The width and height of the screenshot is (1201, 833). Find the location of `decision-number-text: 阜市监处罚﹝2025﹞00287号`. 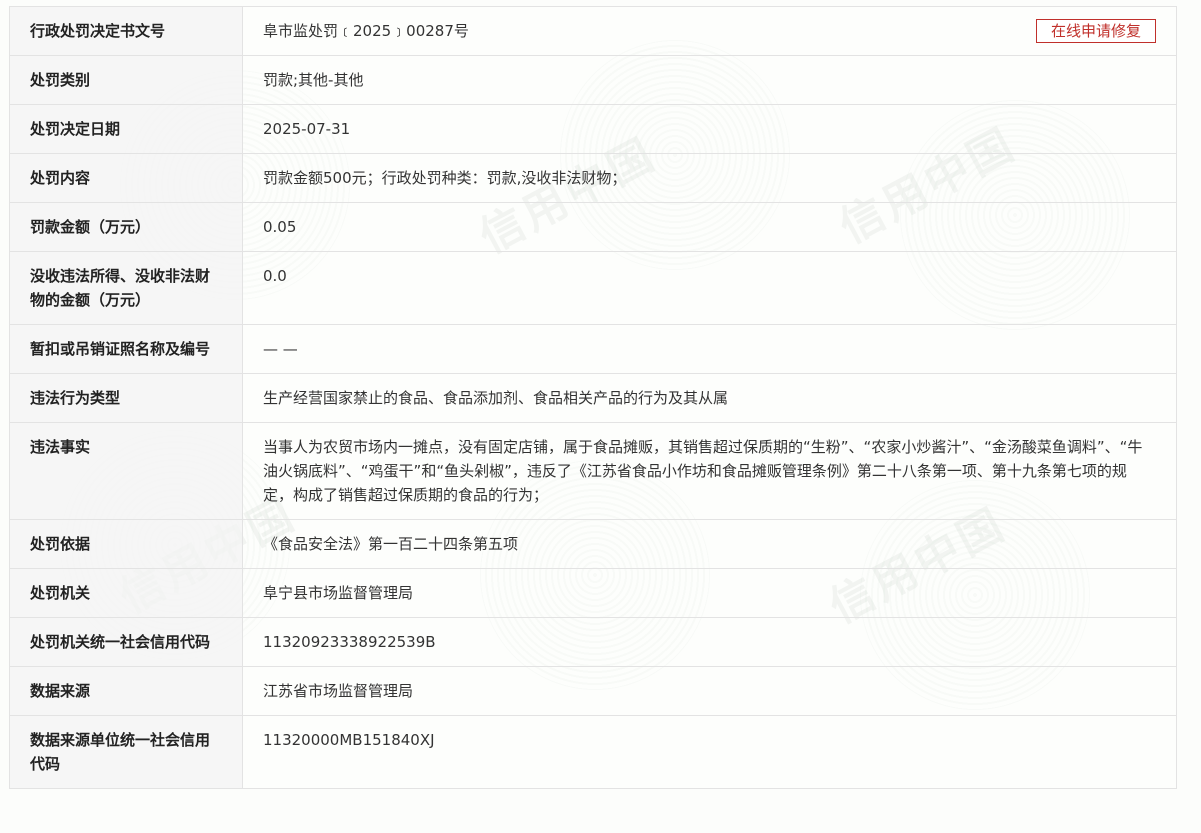

decision-number-text: 阜市监处罚﹝2025﹞00287号 is located at coordinates (366, 31).